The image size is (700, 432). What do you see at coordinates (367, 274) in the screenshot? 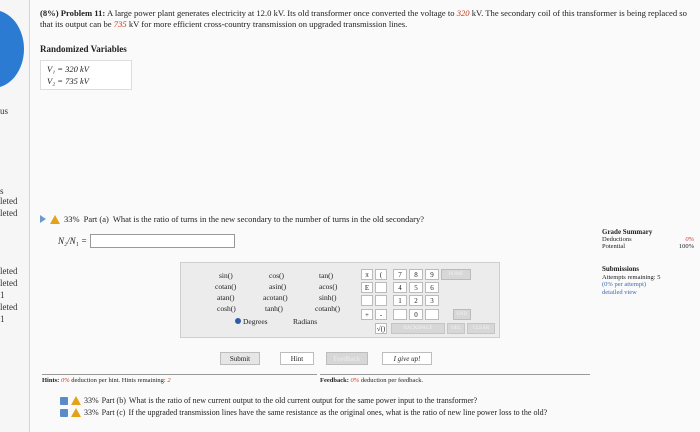
I see `pi-button: π` at bounding box center [367, 274].